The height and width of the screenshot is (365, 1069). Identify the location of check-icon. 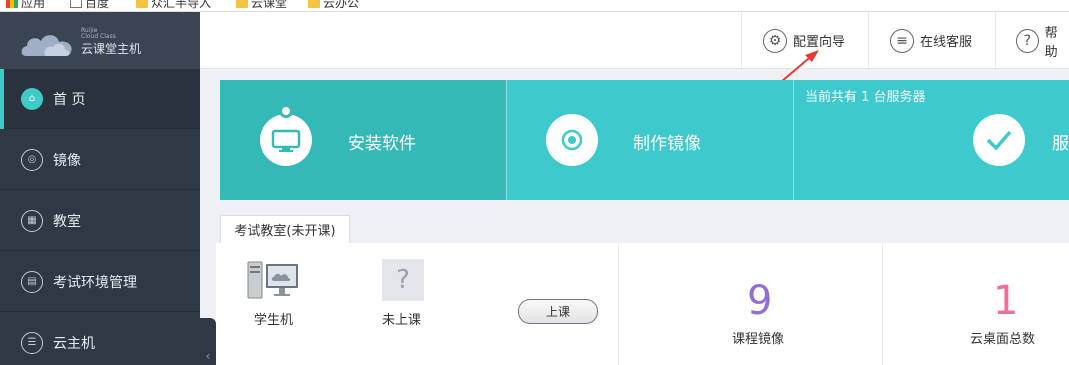
(999, 140).